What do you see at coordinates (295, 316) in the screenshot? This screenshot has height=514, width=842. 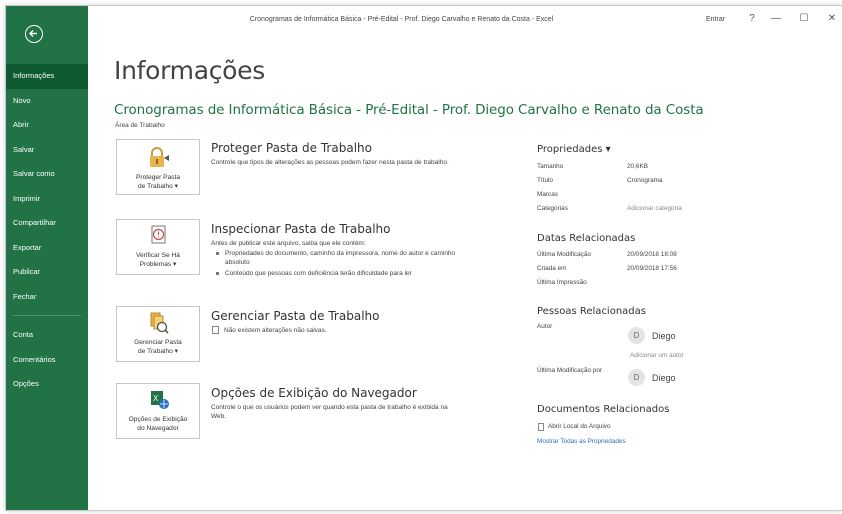 I see `manage-heading: Gerenciar Pasta de Trabalho` at bounding box center [295, 316].